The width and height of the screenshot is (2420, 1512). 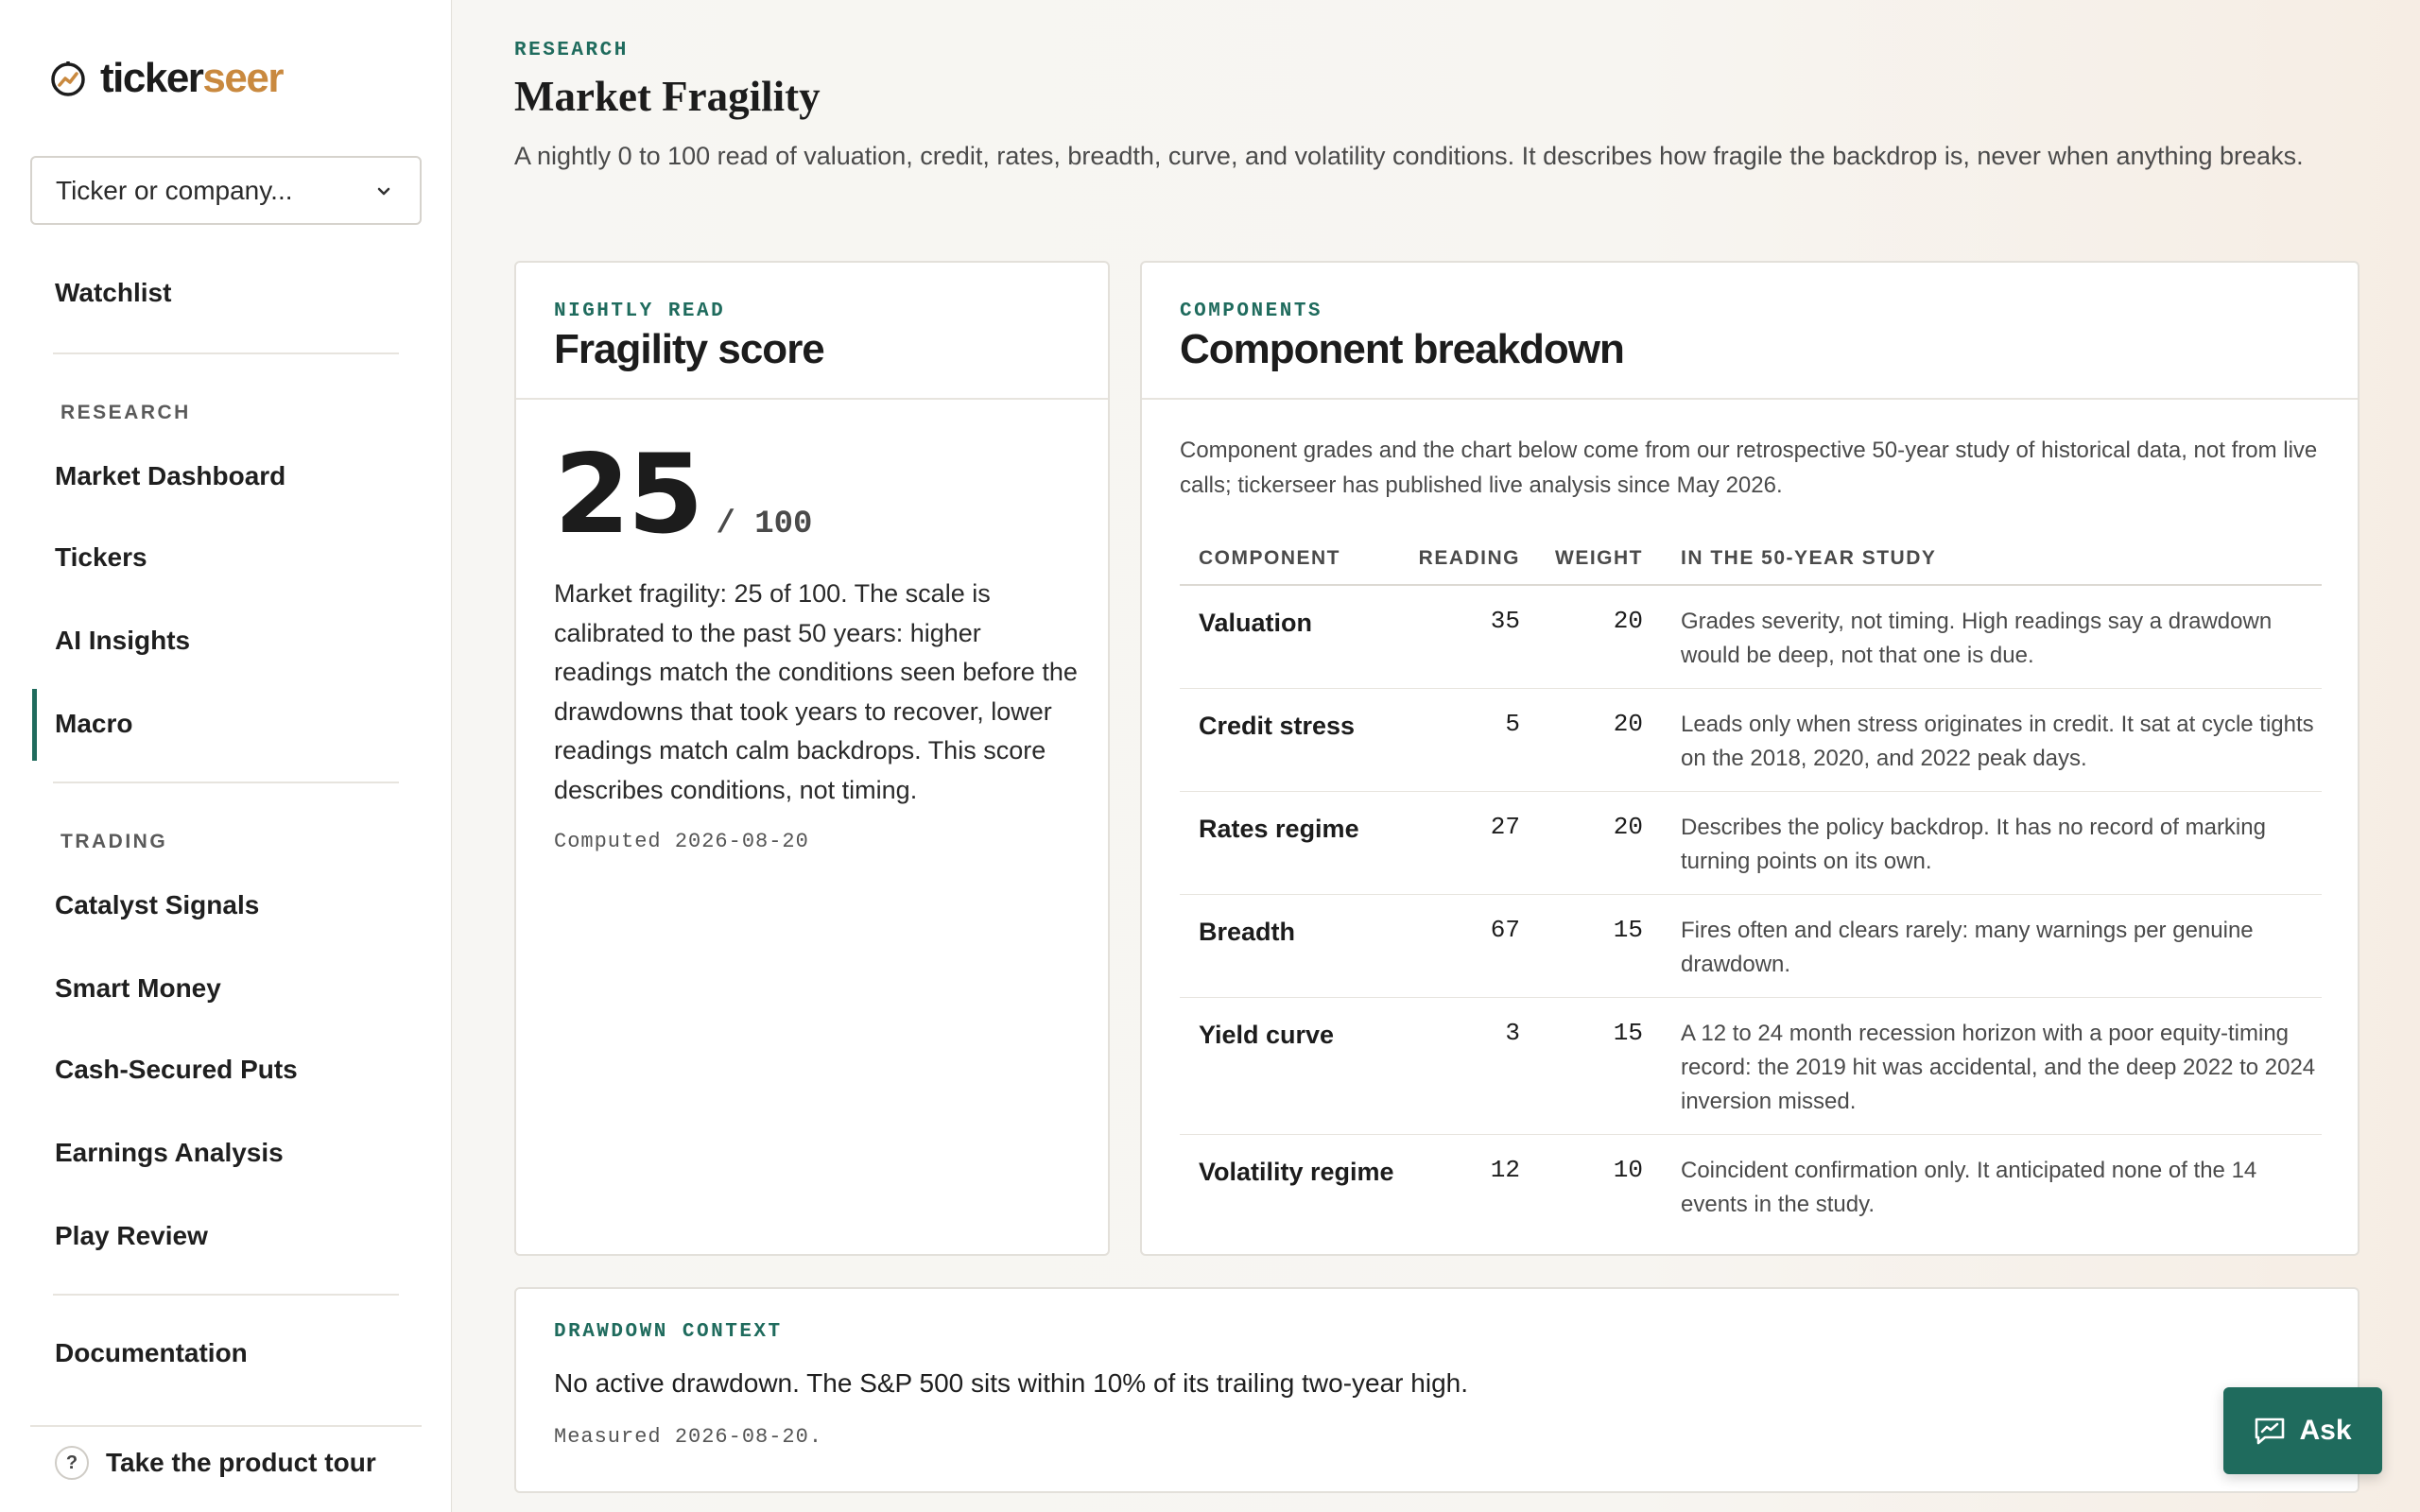 I want to click on sidebar-item-documentation: Documentation, so click(x=151, y=1353).